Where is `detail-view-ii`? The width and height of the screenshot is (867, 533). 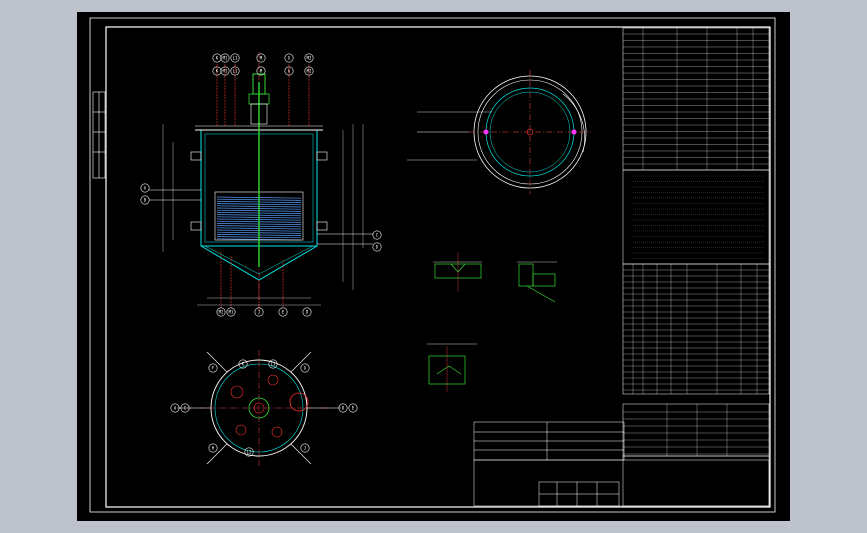
detail-view-ii is located at coordinates (537, 282).